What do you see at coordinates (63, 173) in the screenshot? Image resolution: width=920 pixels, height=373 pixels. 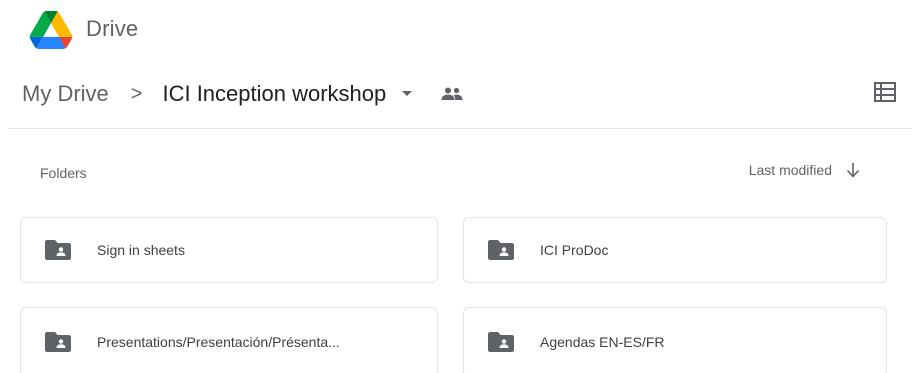 I see `section-label-folders: Folders` at bounding box center [63, 173].